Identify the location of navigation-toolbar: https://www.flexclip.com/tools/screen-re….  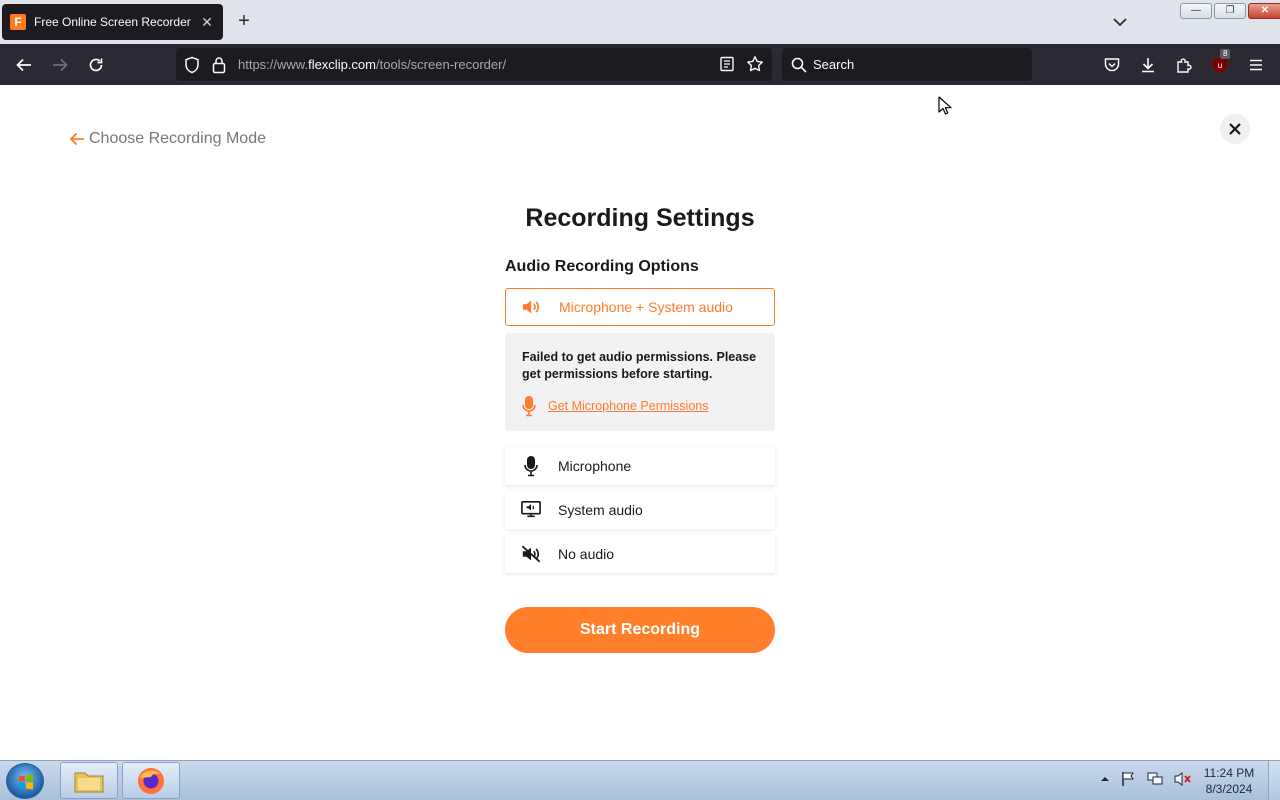
(640, 64).